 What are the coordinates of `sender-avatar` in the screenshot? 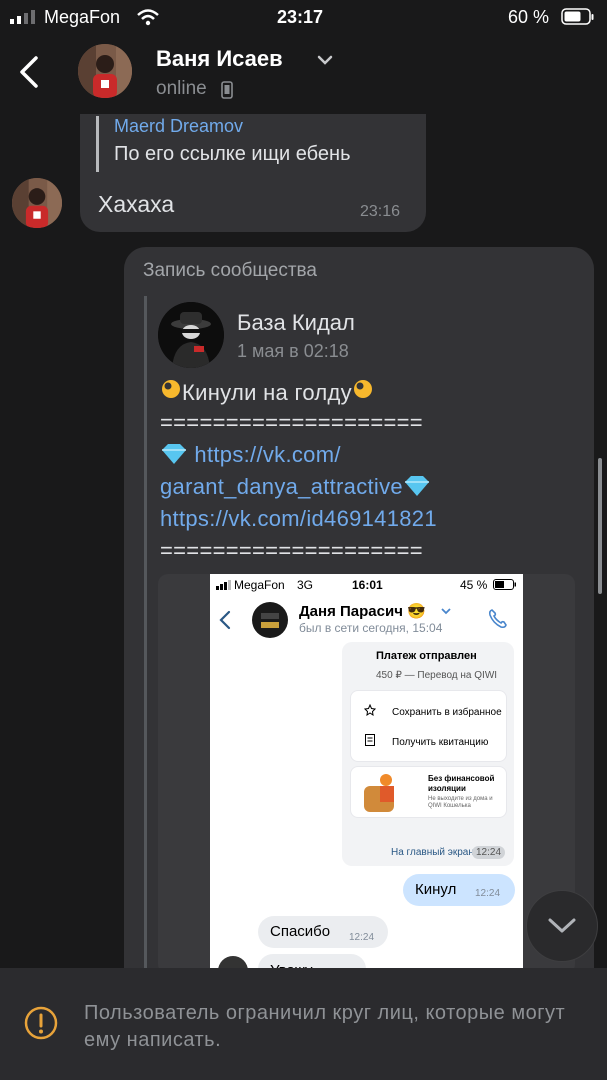 It's located at (37, 203).